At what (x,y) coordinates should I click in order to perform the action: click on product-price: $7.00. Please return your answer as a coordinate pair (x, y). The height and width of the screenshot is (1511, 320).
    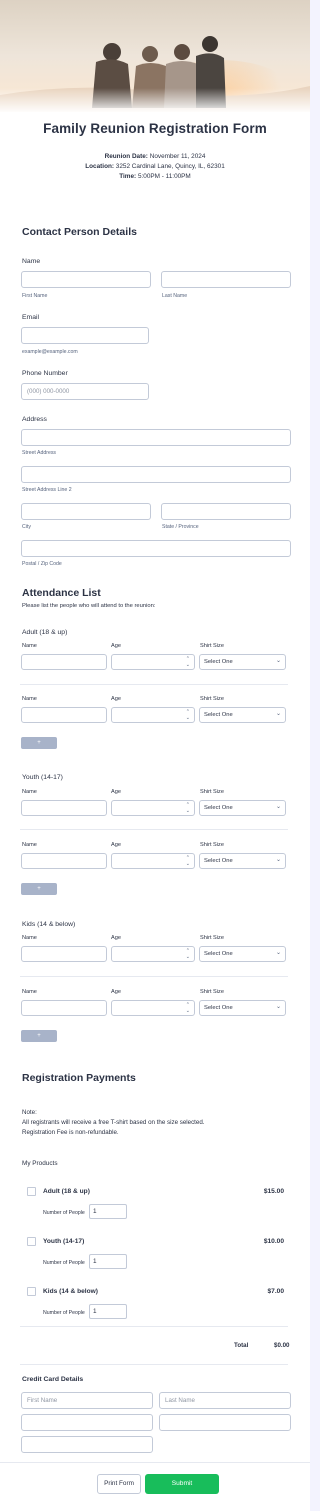
    Looking at the image, I should click on (275, 1291).